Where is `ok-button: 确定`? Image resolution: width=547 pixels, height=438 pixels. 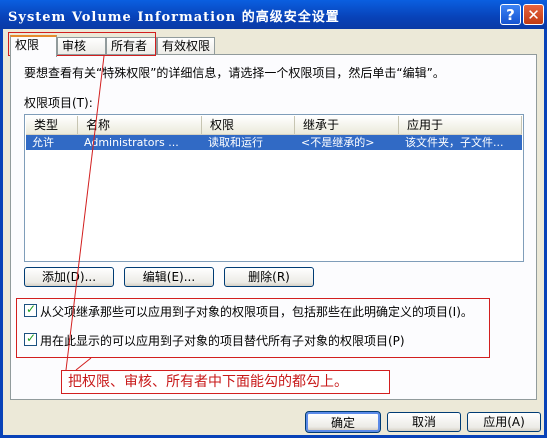 ok-button: 确定 is located at coordinates (343, 422).